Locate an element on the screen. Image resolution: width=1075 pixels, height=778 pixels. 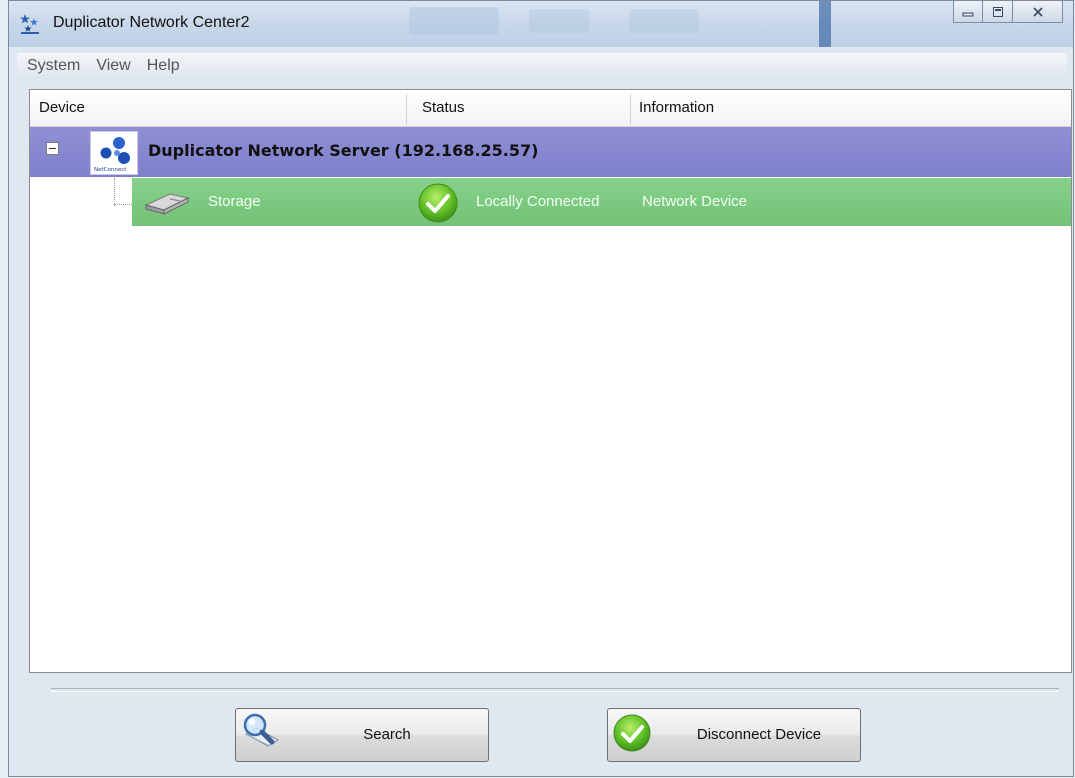
device-row-storage: Storage Locally Connected Network Device is located at coordinates (601, 202).